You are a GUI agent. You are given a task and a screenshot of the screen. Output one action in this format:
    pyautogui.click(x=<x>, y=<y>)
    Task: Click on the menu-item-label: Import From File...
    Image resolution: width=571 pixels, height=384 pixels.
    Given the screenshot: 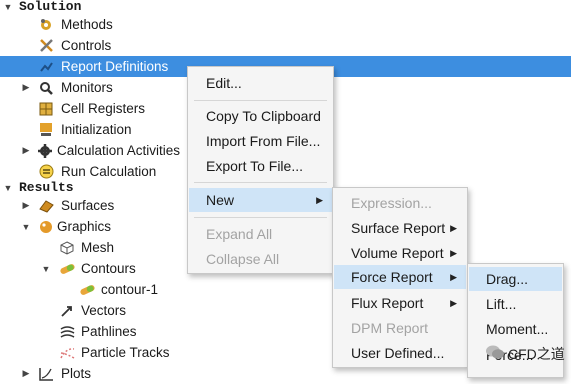 What is the action you would take?
    pyautogui.click(x=263, y=141)
    